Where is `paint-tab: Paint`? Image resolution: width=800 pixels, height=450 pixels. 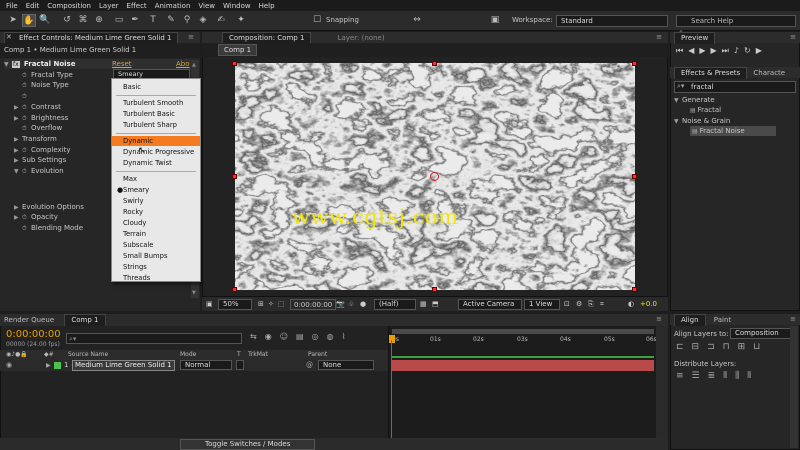 paint-tab: Paint is located at coordinates (722, 320).